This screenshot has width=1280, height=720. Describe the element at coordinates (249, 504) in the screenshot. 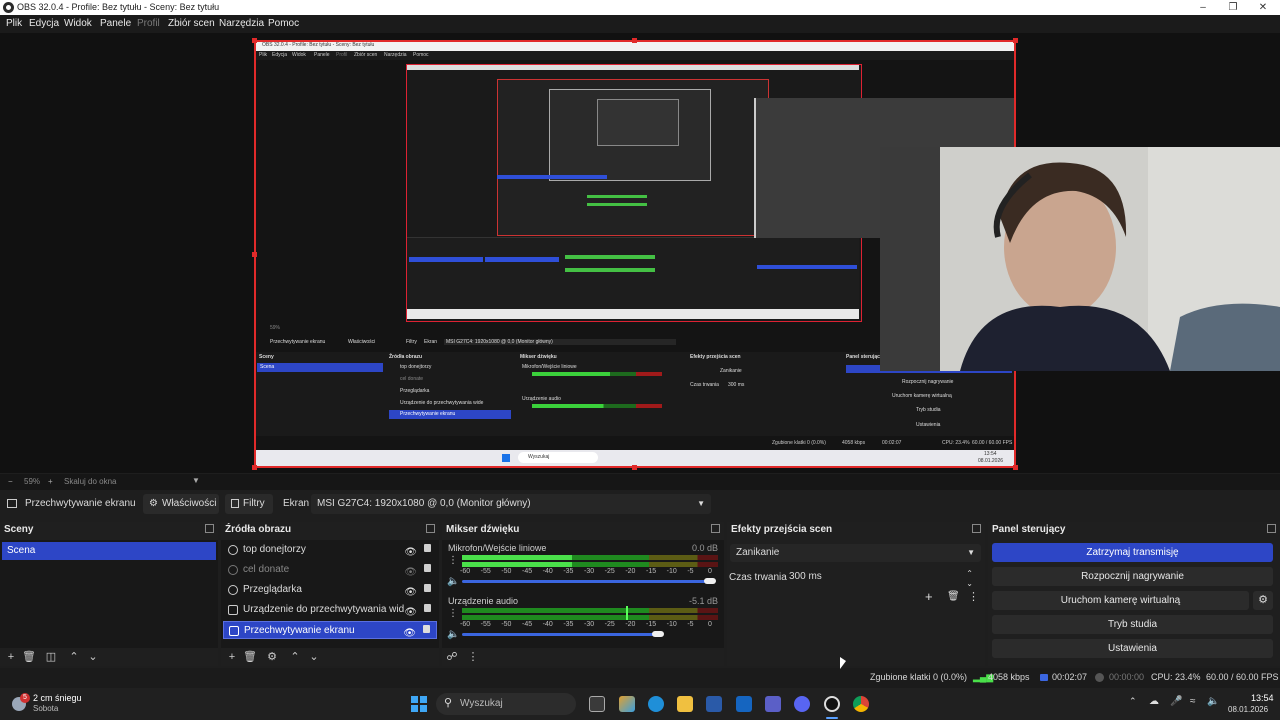

I see `filters-button: Filtry` at that location.